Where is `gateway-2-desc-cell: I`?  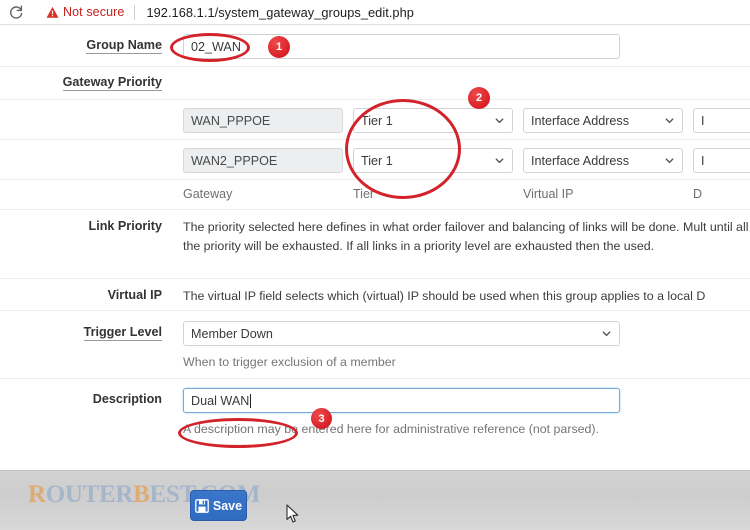 gateway-2-desc-cell: I is located at coordinates (721, 160).